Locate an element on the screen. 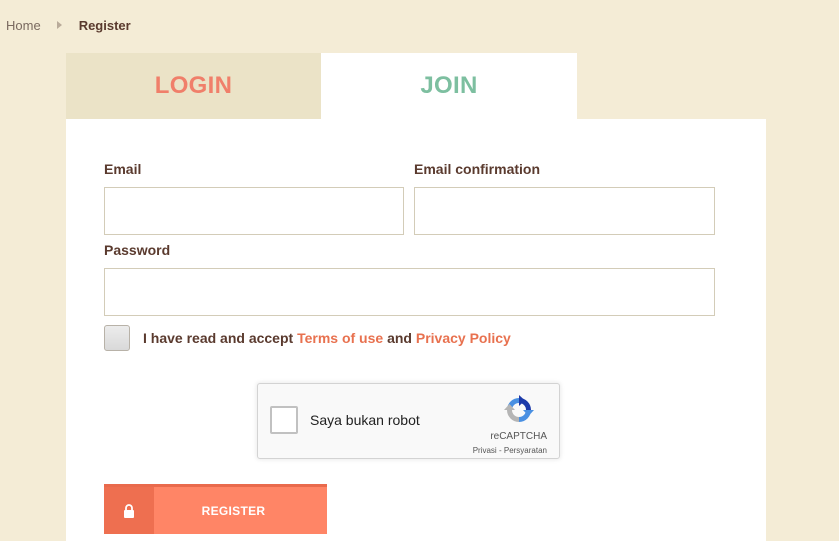  breadcrumb-current: Register is located at coordinates (104, 25).